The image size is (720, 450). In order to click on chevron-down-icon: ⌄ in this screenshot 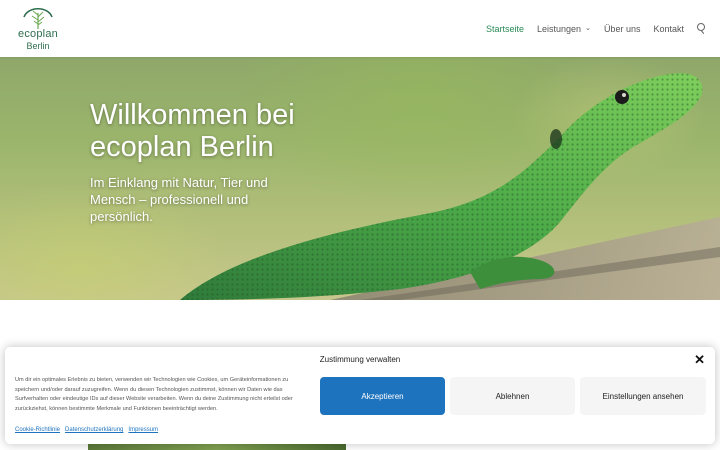, I will do `click(588, 28)`.